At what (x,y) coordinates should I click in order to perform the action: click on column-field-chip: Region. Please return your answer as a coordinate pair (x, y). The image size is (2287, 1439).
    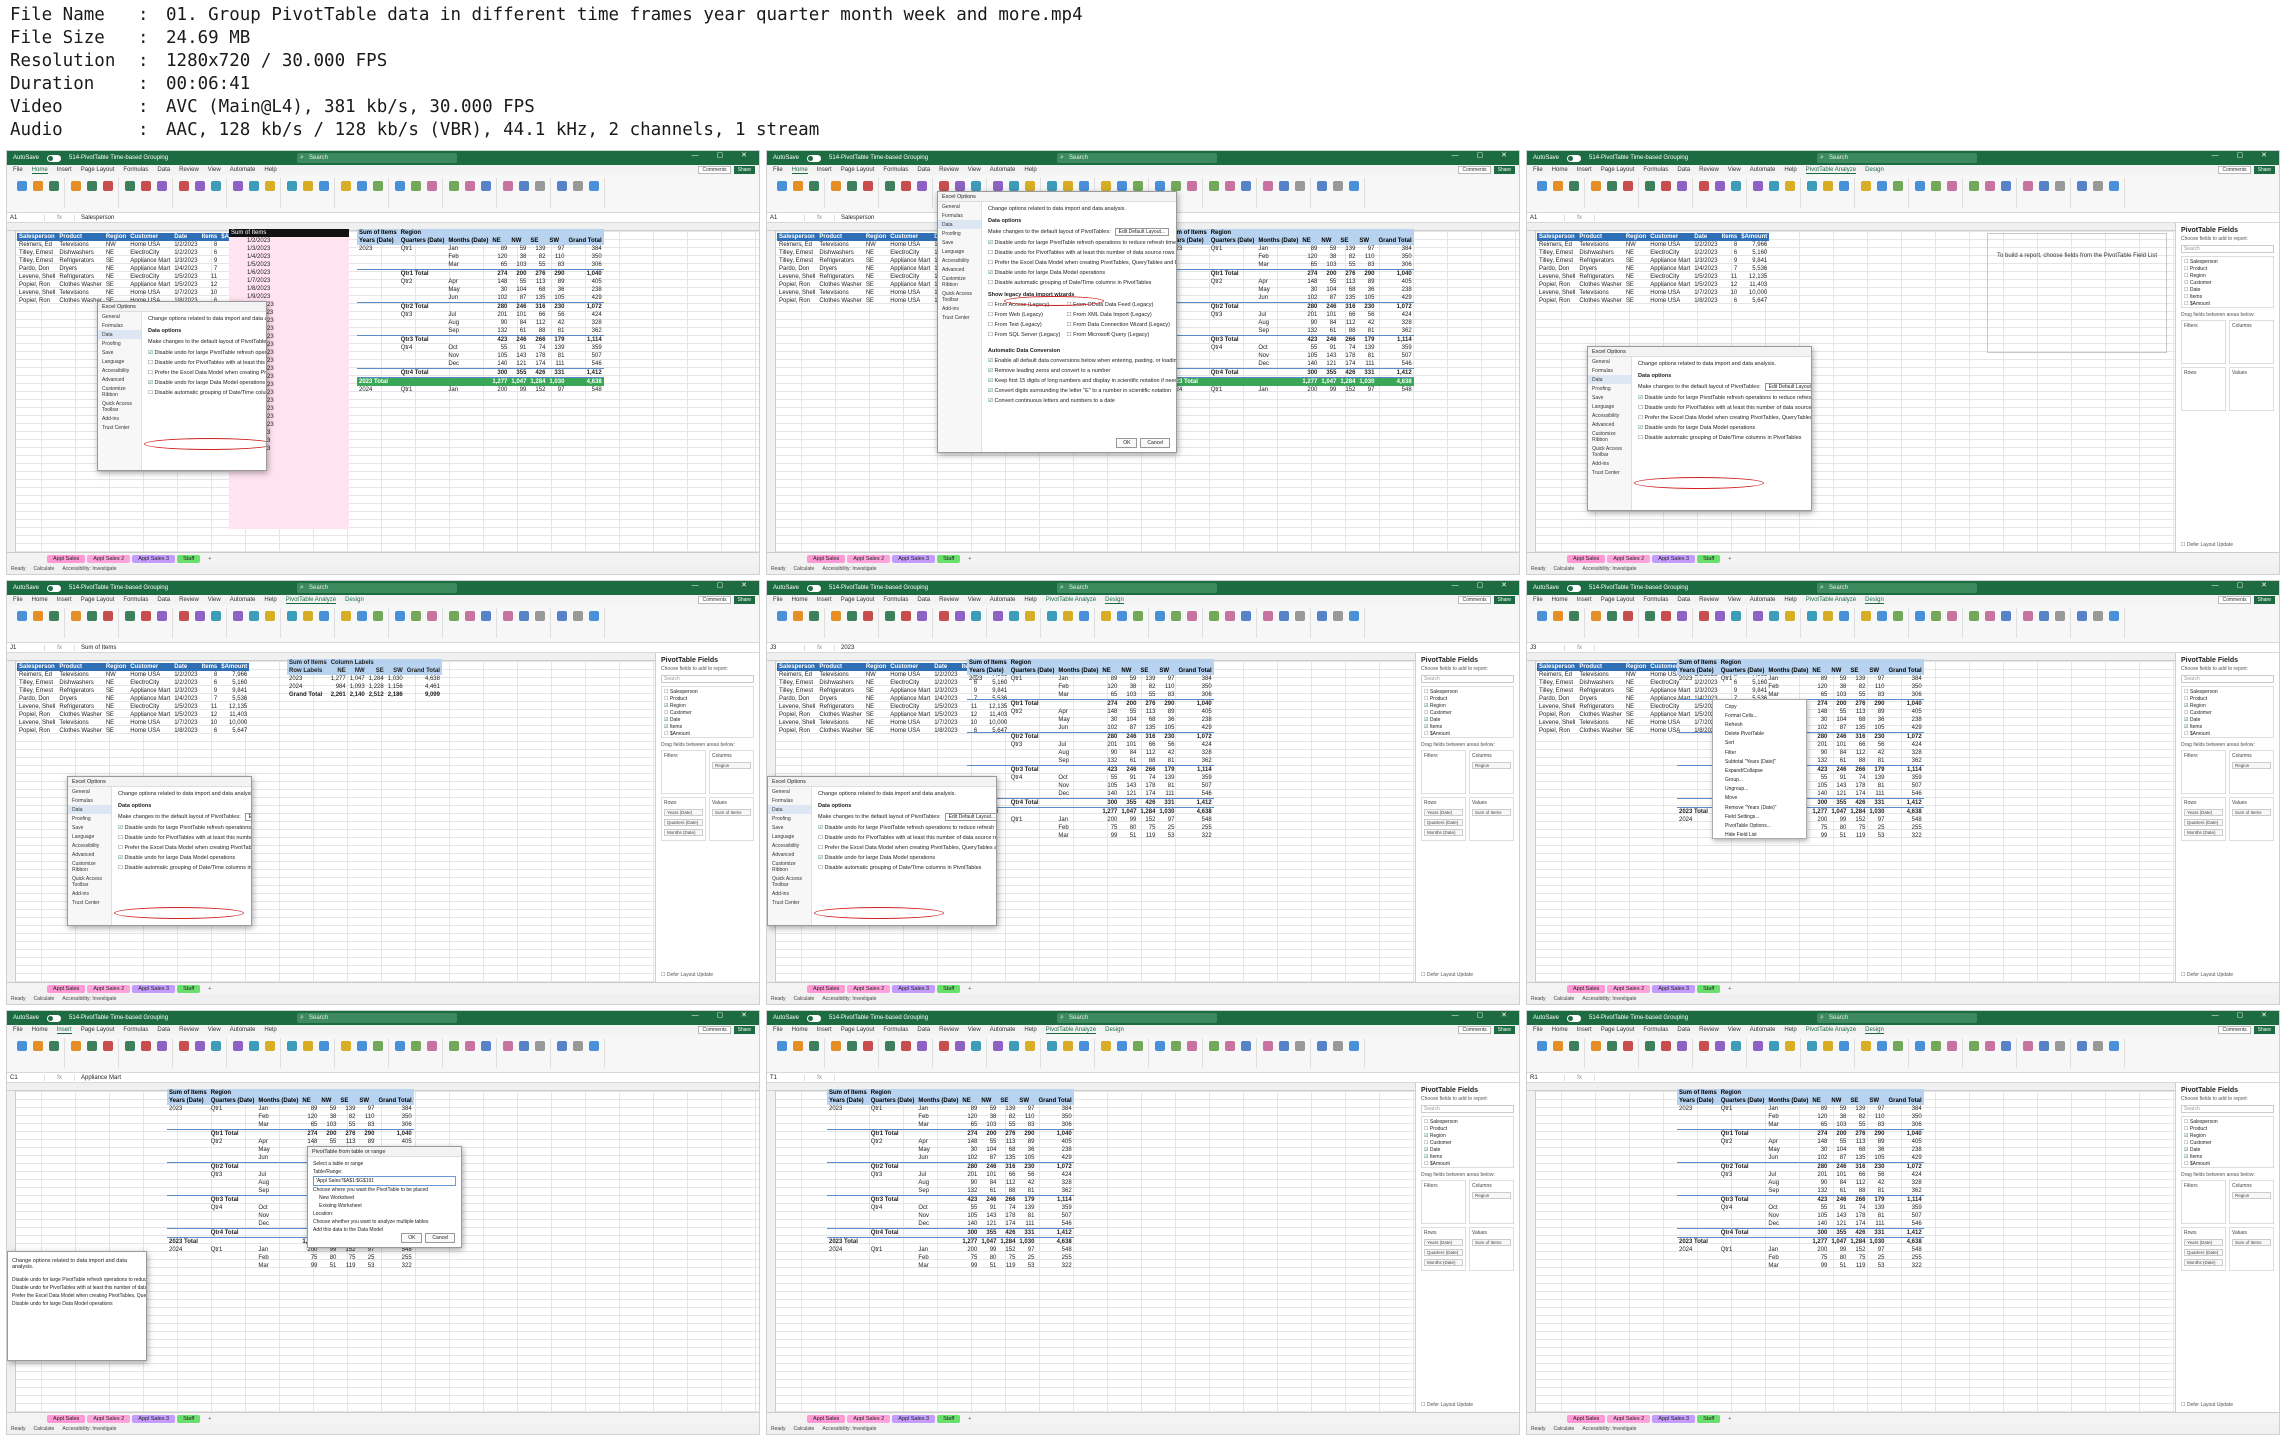
    Looking at the image, I should click on (2251, 765).